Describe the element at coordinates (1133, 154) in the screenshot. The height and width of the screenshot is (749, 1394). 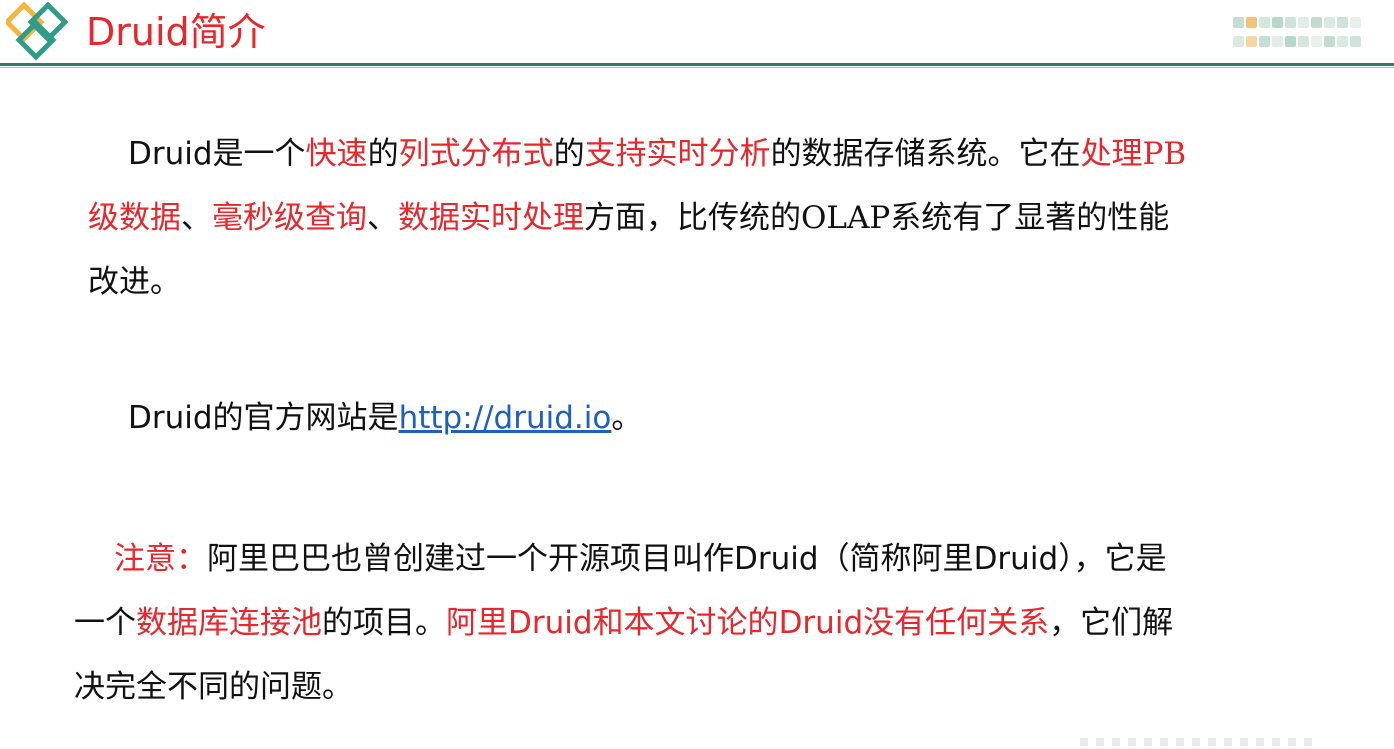
I see `text-run: 处理PB` at that location.